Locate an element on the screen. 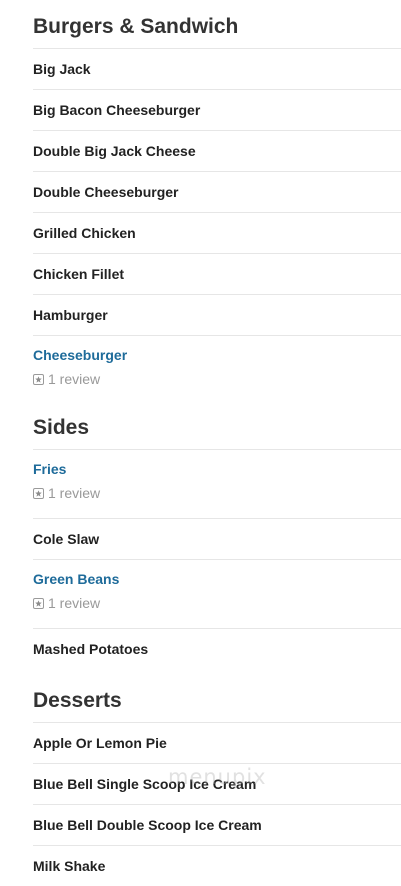 This screenshot has height=886, width=401. menu-item-name: Double Cheeseburger is located at coordinates (106, 192).